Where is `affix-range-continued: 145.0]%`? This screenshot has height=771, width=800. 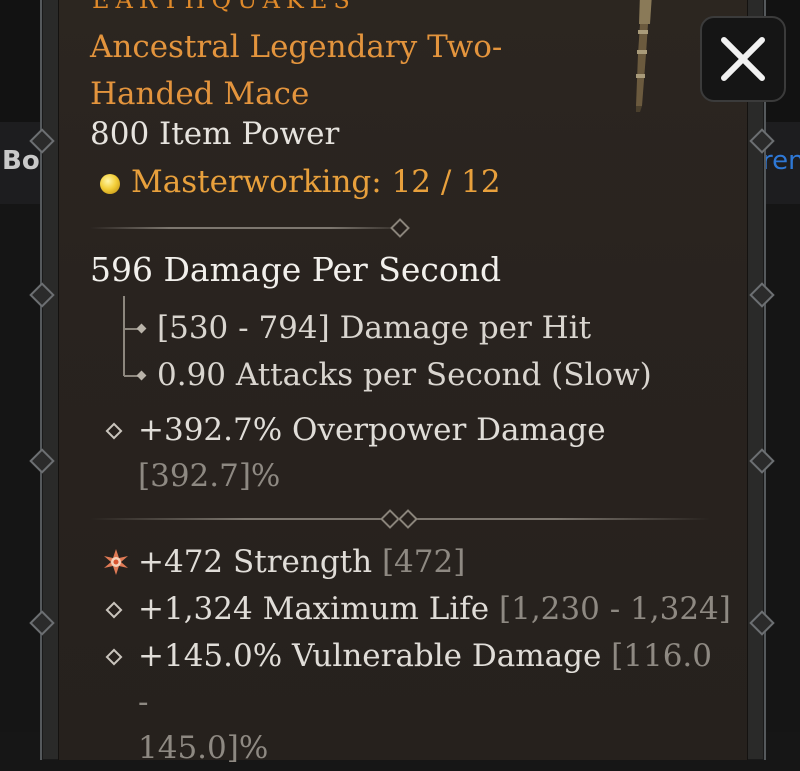 affix-range-continued: 145.0]% is located at coordinates (203, 748).